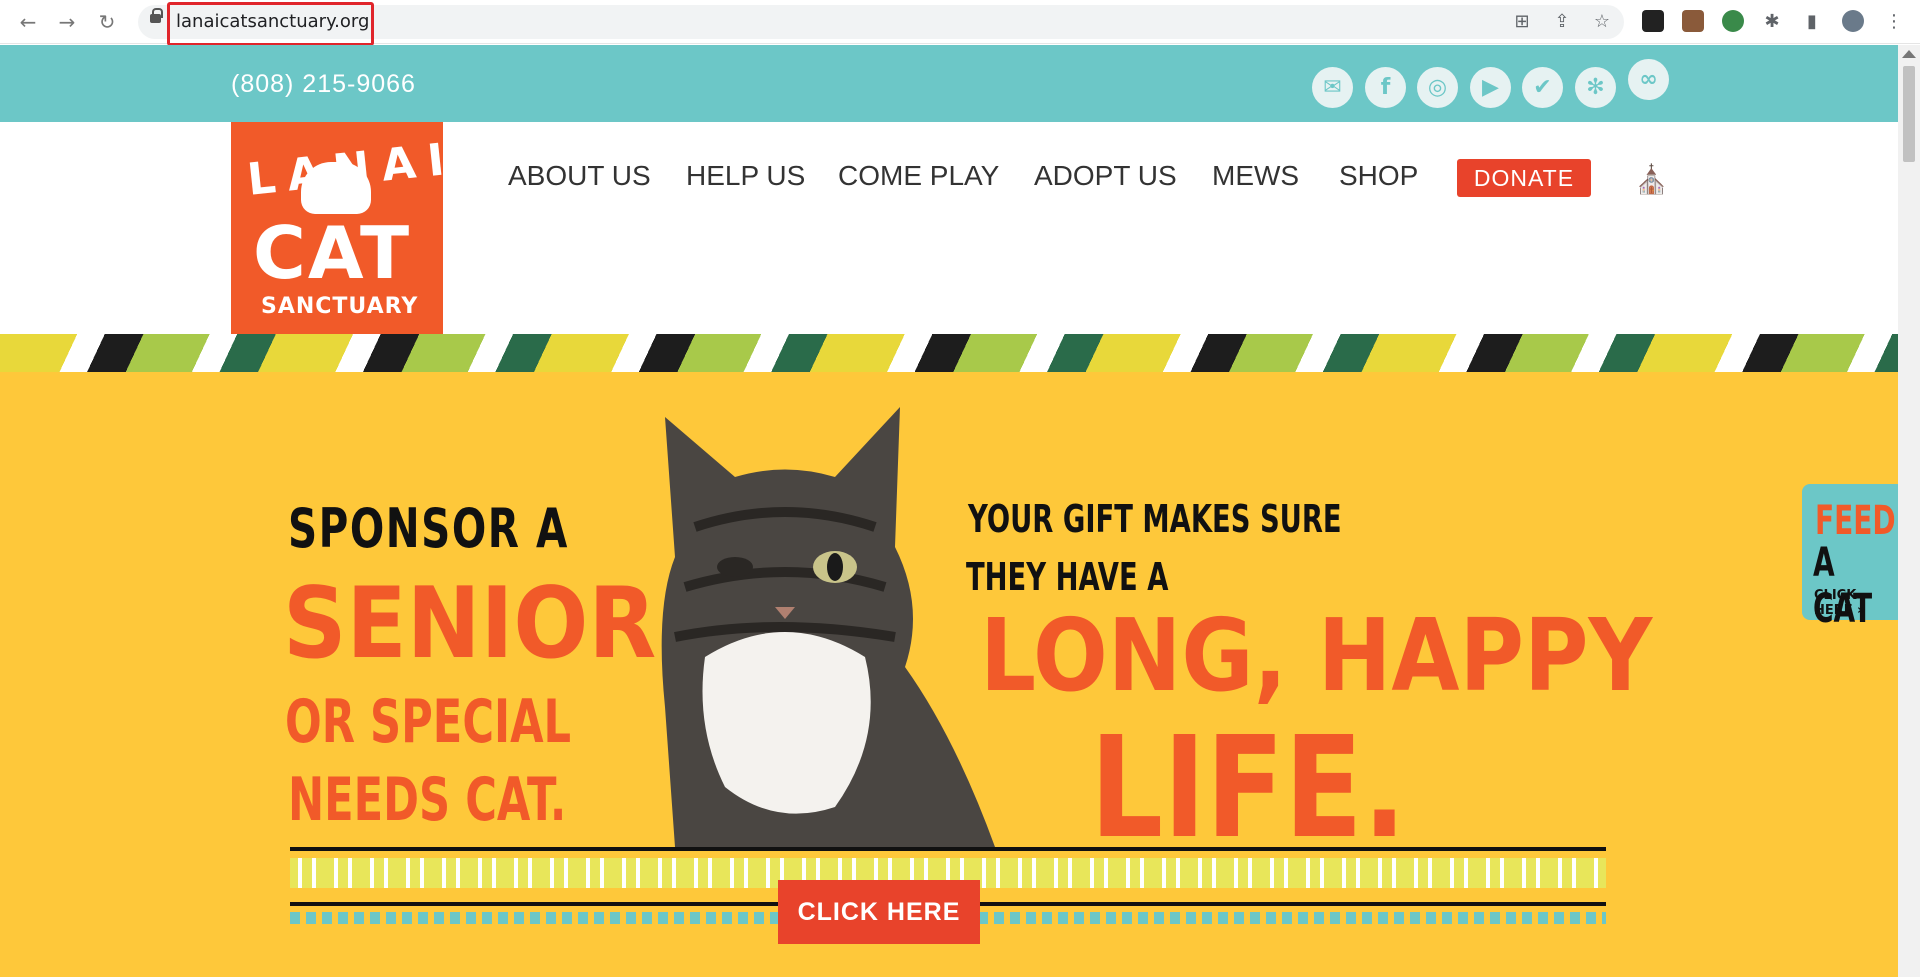 This screenshot has width=1920, height=977. I want to click on browser-toolbar: ← → ↻ lanaicatsanctuary.org ⊞ ⇪ ☆ ✱ ▮ ⋮, so click(960, 23).